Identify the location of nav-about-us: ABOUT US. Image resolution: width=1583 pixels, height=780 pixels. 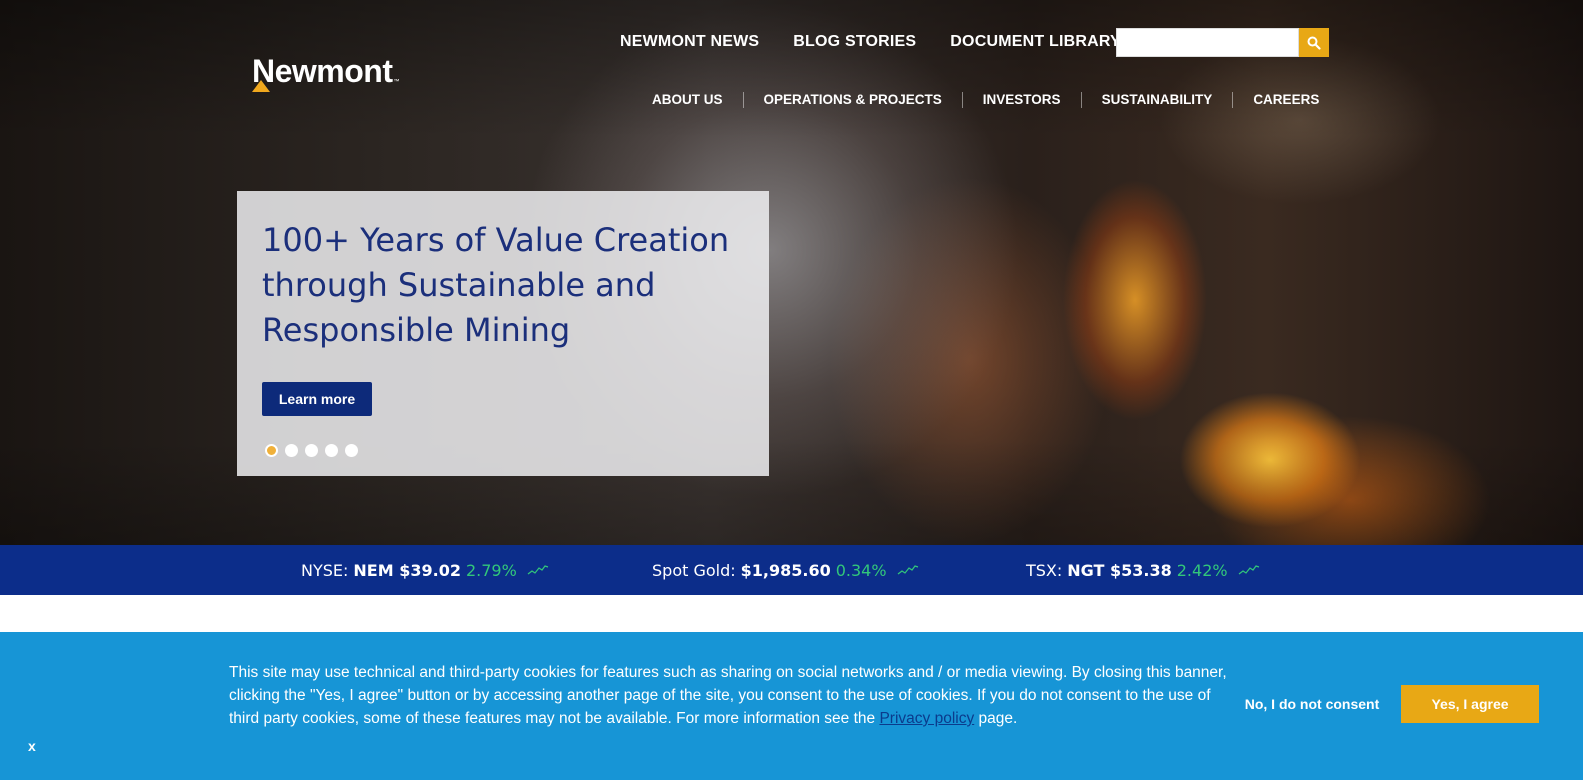
(687, 100).